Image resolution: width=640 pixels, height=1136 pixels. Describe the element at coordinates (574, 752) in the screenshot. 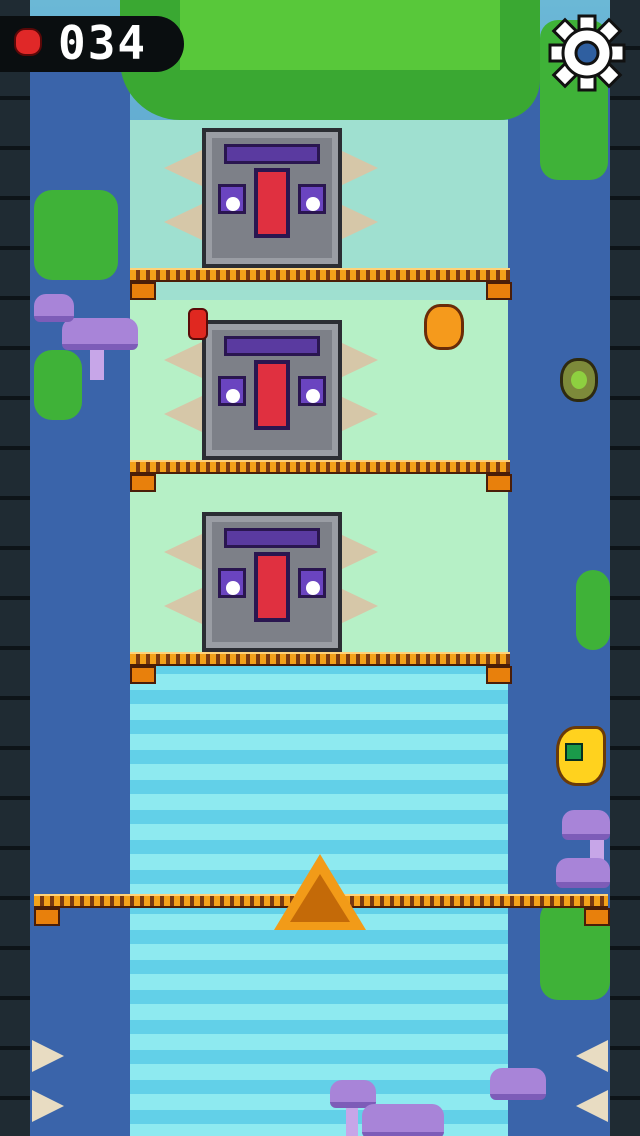

I see `player-eye` at that location.